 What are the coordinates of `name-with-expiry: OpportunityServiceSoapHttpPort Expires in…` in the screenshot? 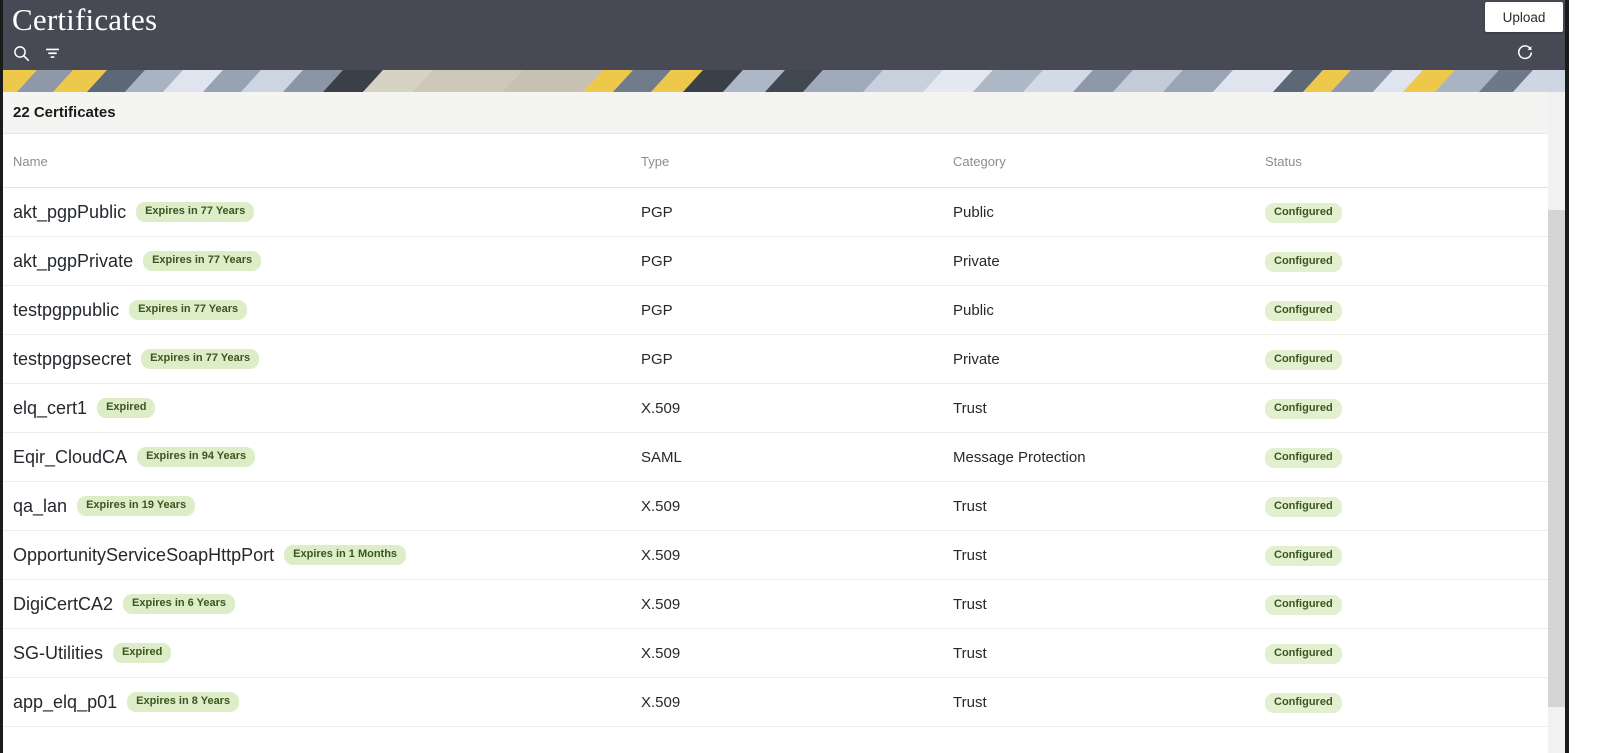 It's located at (327, 555).